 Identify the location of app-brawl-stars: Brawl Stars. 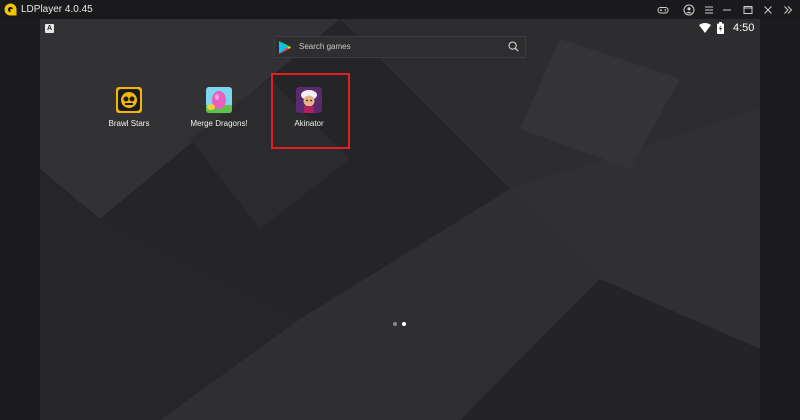
(129, 108).